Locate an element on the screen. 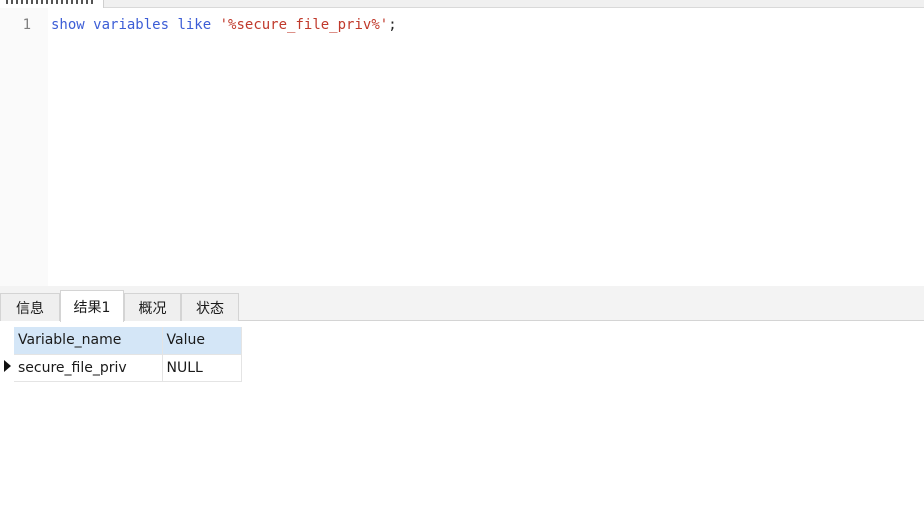  statement-terminator: ; is located at coordinates (392, 25).